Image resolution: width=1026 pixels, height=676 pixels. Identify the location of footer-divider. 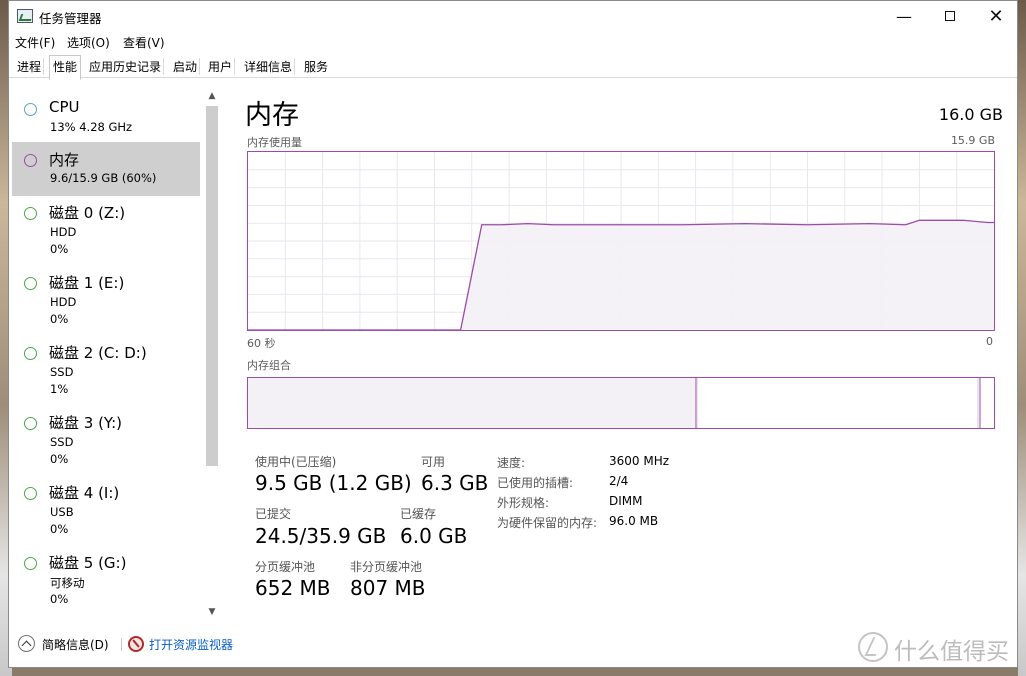
(121, 644).